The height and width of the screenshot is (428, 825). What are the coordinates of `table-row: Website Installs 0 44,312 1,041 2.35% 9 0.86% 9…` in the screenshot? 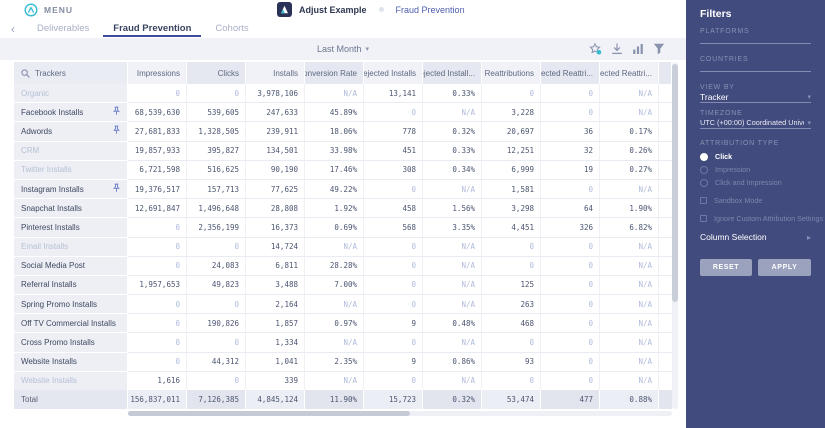 It's located at (343, 362).